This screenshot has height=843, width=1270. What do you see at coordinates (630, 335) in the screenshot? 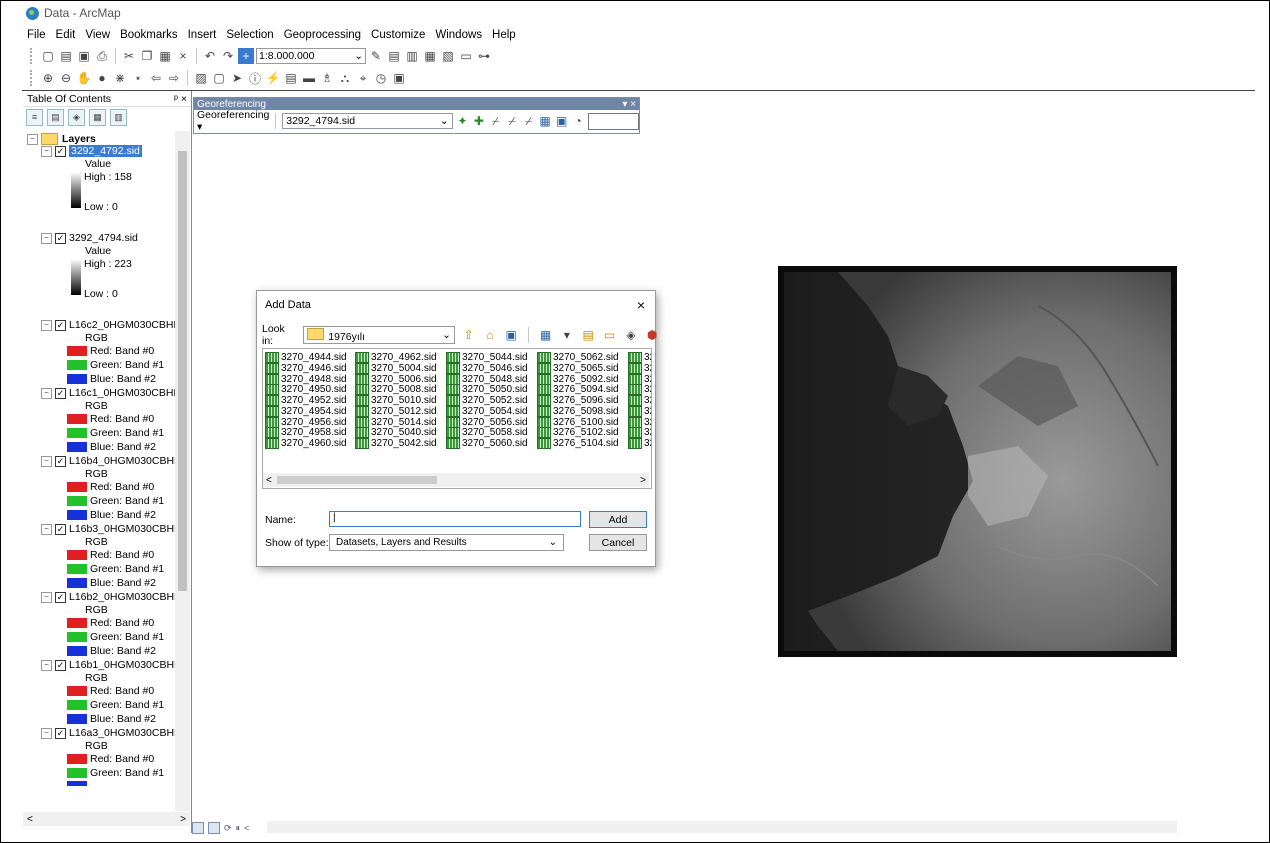
I see `refresh-folder-icon: ◈` at bounding box center [630, 335].